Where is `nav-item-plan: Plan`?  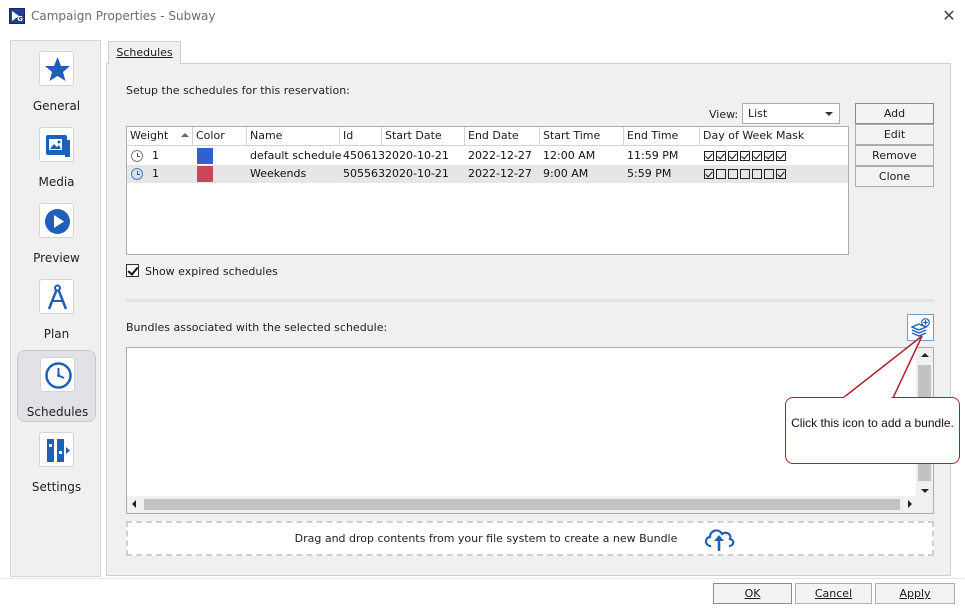 nav-item-plan: Plan is located at coordinates (56, 309).